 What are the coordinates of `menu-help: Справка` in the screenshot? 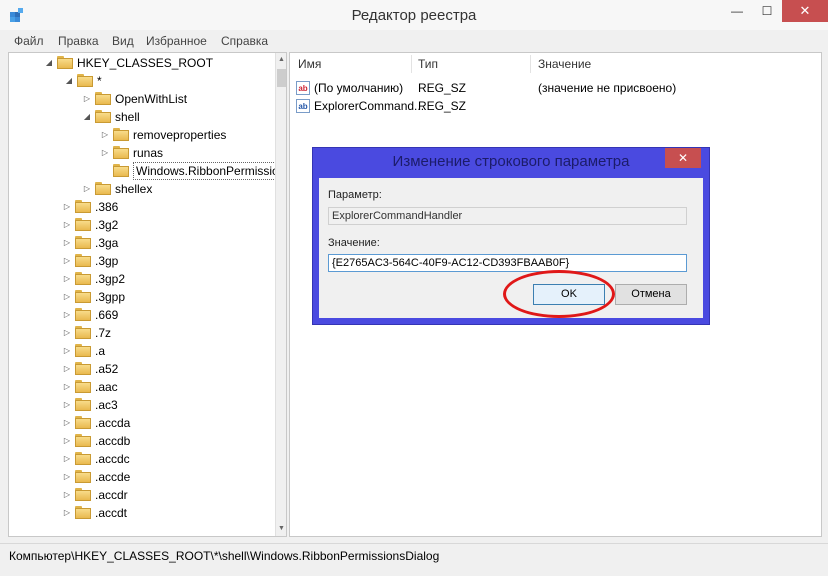 It's located at (244, 41).